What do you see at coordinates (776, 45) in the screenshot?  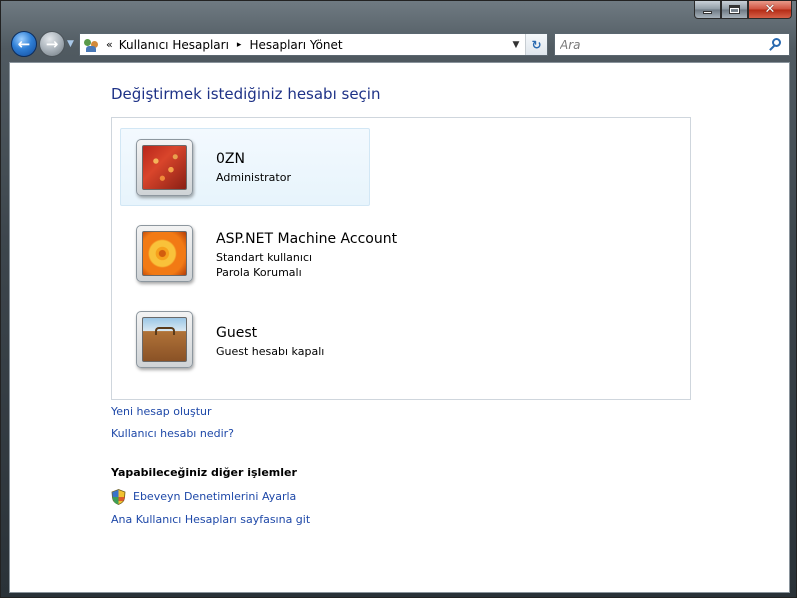 I see `search-icon` at bounding box center [776, 45].